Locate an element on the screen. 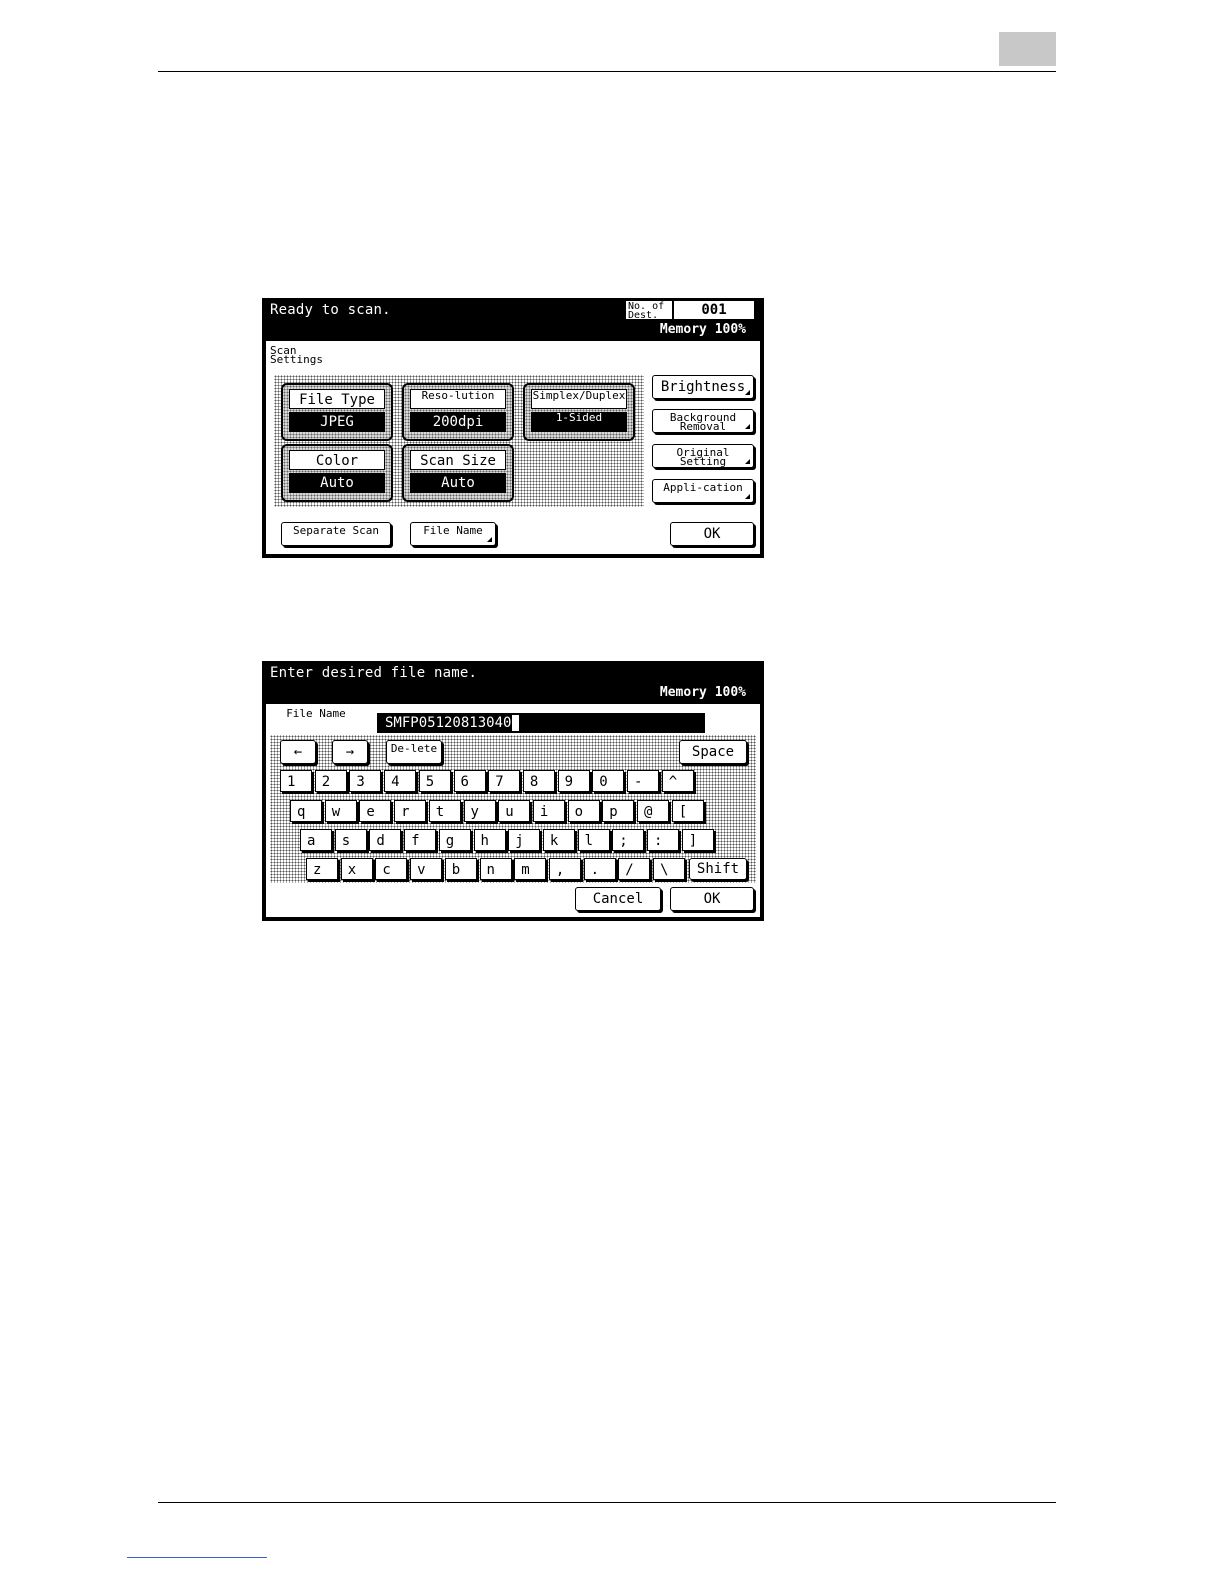  key: h is located at coordinates (489, 840).